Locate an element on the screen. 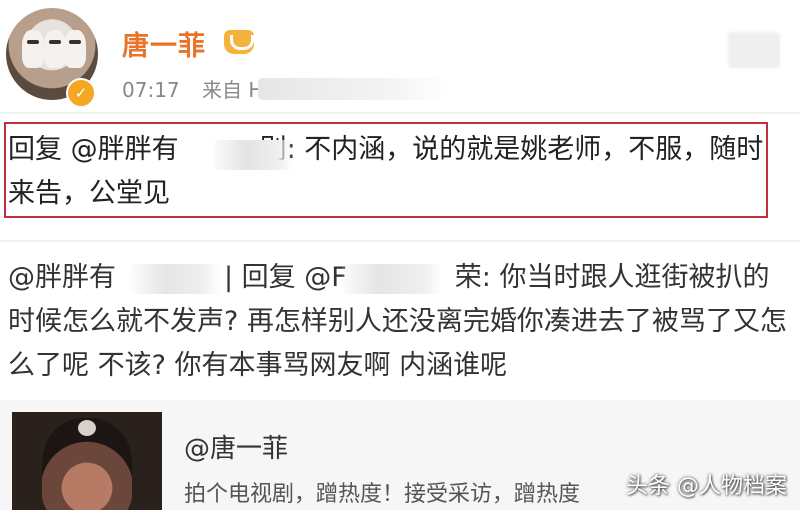  post-time: 07:17 is located at coordinates (151, 90).